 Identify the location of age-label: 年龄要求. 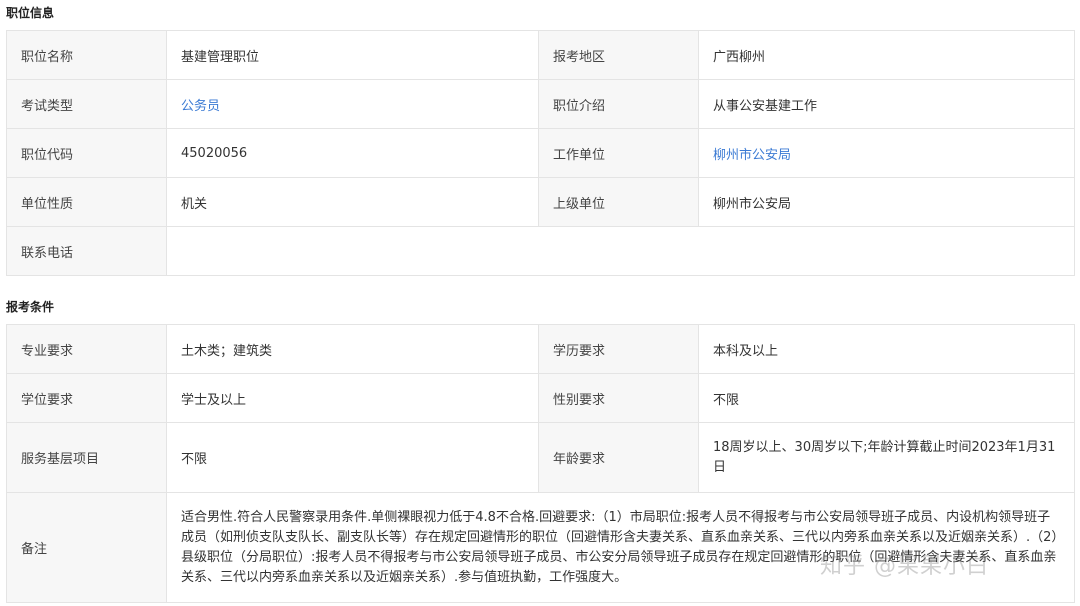
(618, 457).